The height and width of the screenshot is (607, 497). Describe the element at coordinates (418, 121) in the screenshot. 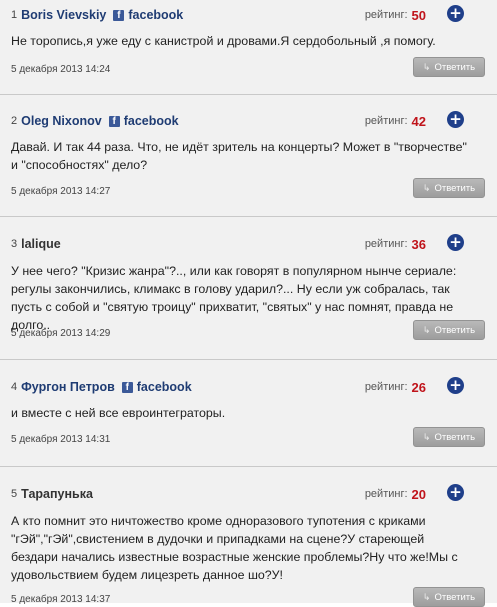

I see `rating-value: 42` at that location.